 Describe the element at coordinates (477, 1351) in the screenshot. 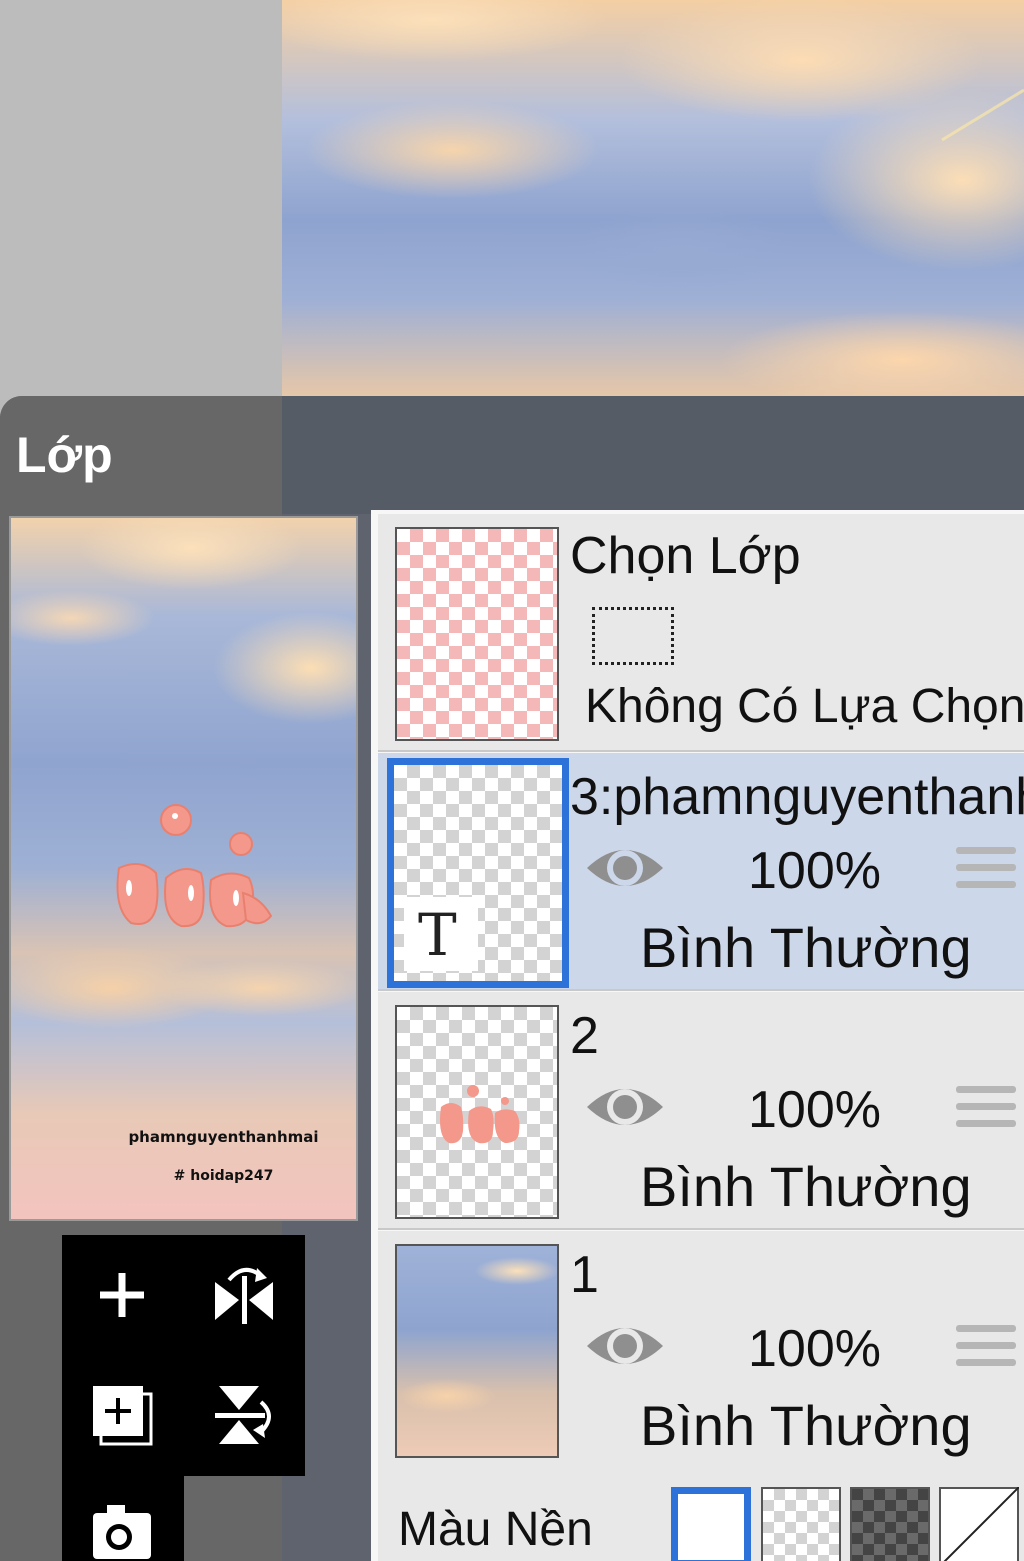

I see `layer-1-thumbnail` at that location.